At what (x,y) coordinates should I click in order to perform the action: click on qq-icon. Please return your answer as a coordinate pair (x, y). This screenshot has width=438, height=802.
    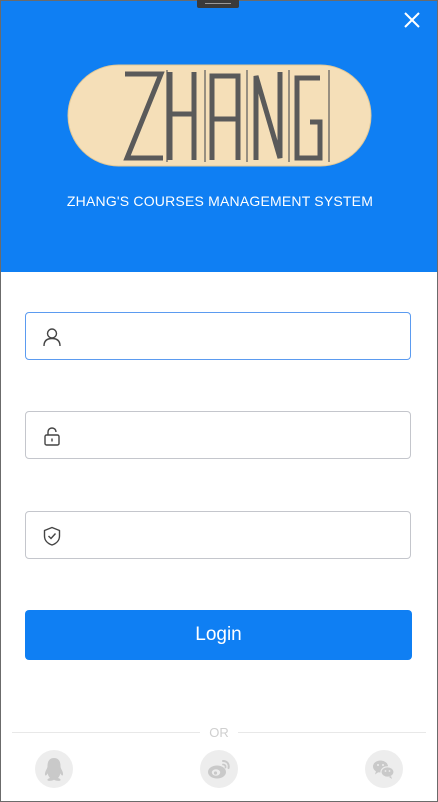
    Looking at the image, I should click on (54, 769).